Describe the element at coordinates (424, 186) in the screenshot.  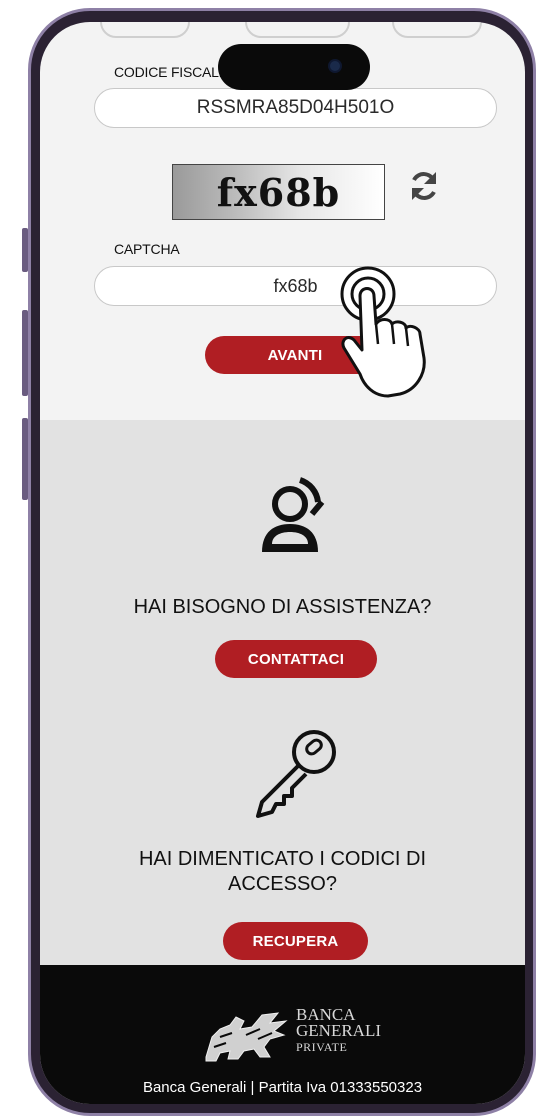
I see `refresh-icon` at that location.